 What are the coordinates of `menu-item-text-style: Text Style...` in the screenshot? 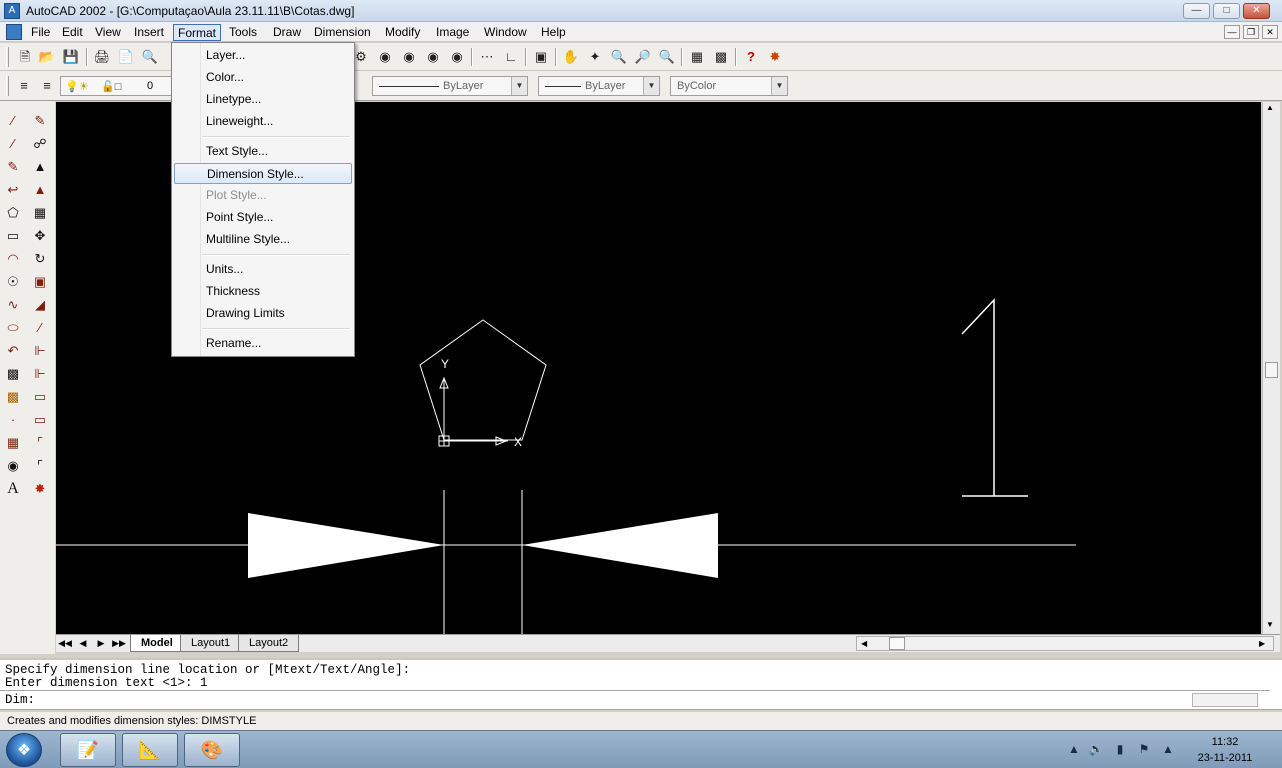 It's located at (263, 151).